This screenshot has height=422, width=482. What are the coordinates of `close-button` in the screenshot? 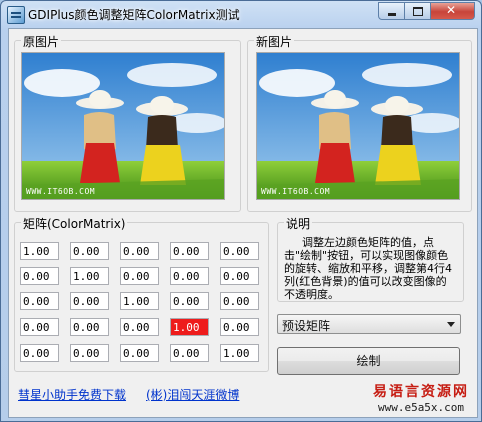 It's located at (453, 11).